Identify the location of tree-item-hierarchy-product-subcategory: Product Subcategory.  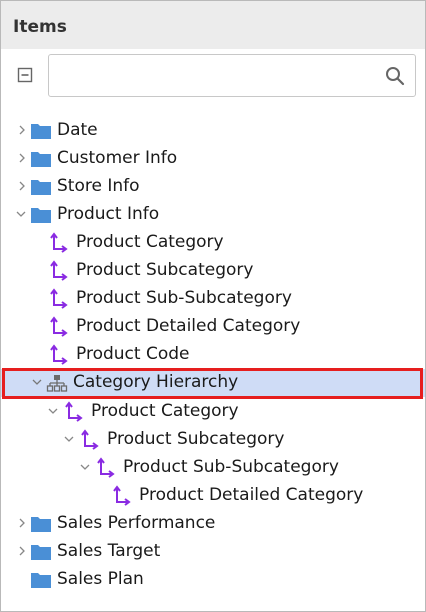
(213, 440).